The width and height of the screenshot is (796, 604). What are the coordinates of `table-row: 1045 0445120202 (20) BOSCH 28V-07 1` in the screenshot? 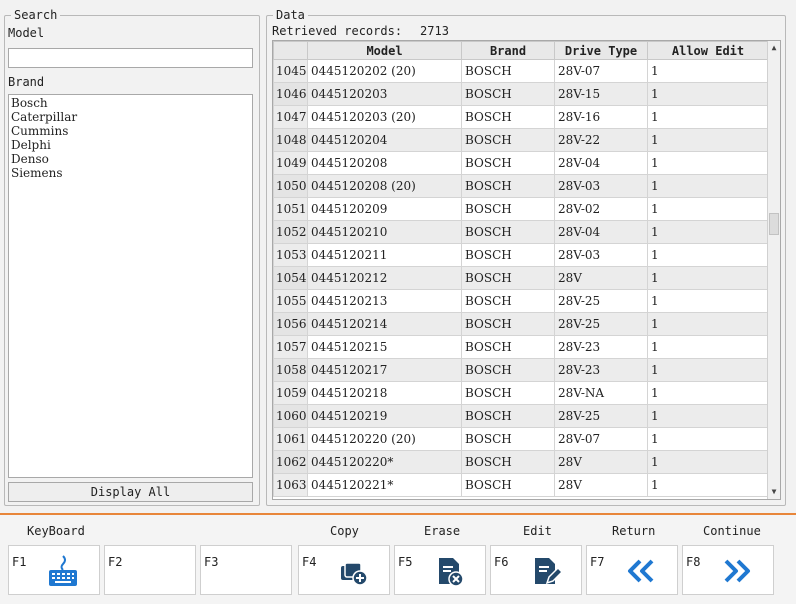 It's located at (521, 71).